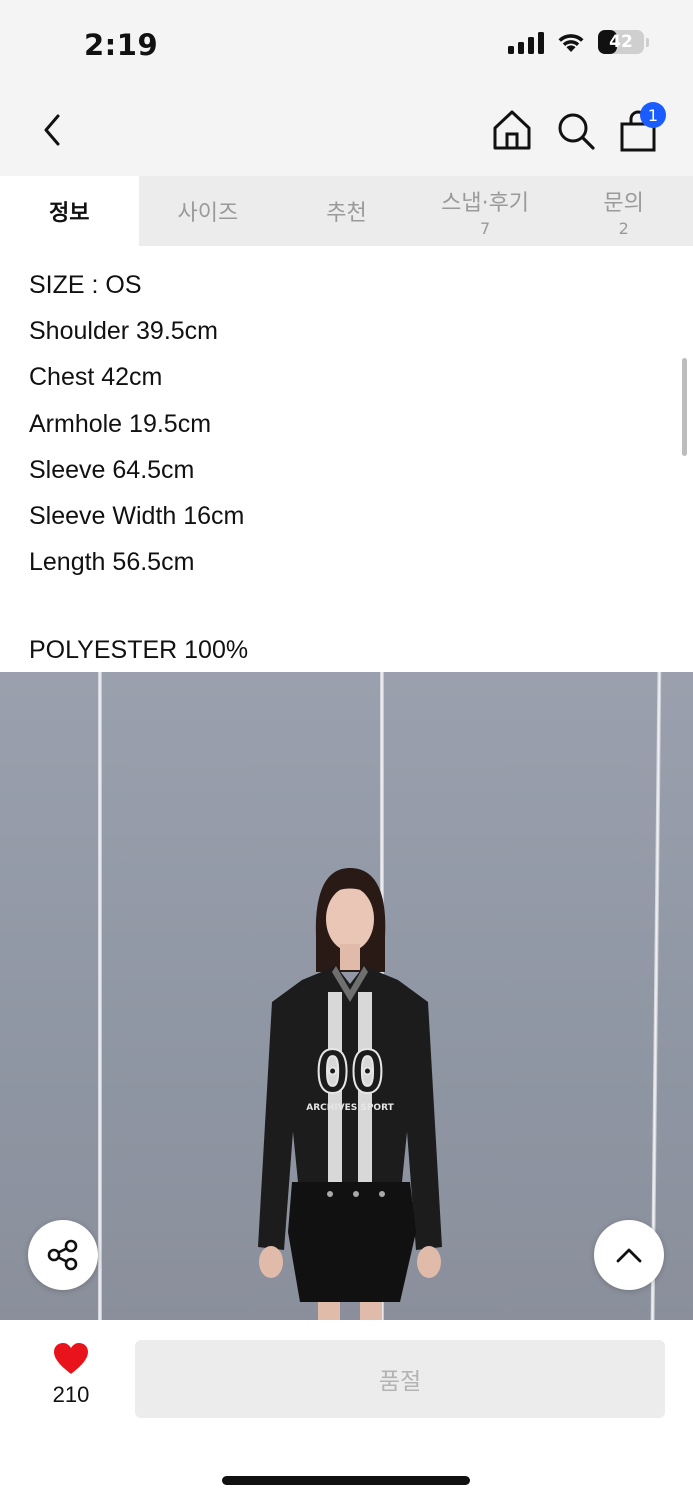  I want to click on tab-label: 추천, so click(346, 213).